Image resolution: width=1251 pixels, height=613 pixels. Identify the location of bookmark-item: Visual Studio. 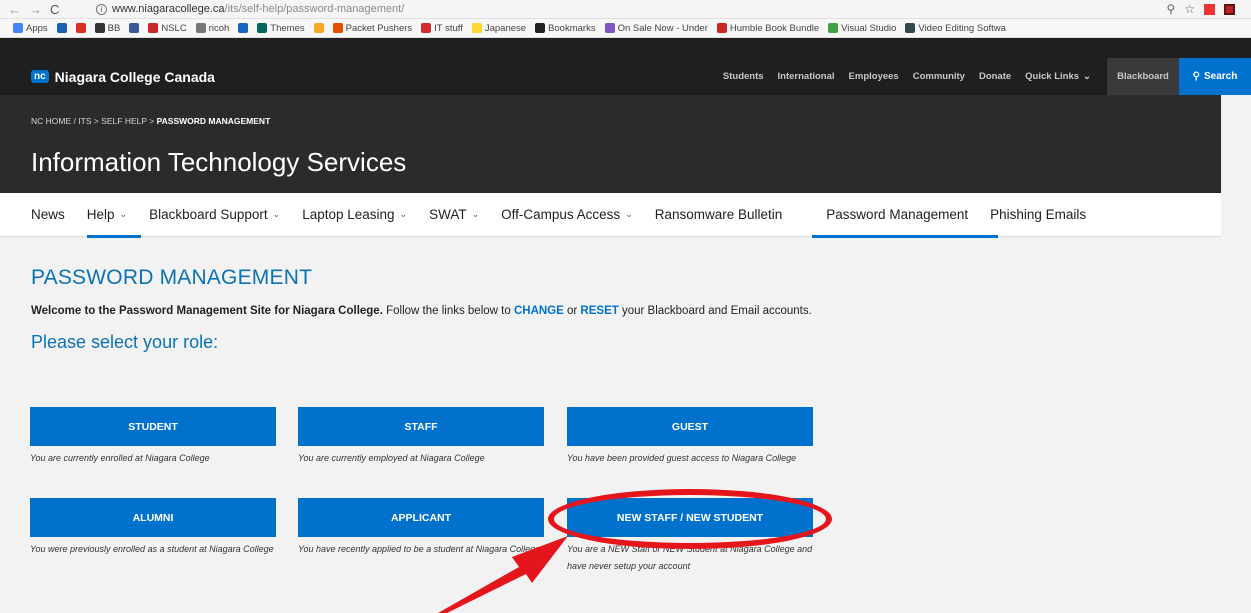
(862, 28).